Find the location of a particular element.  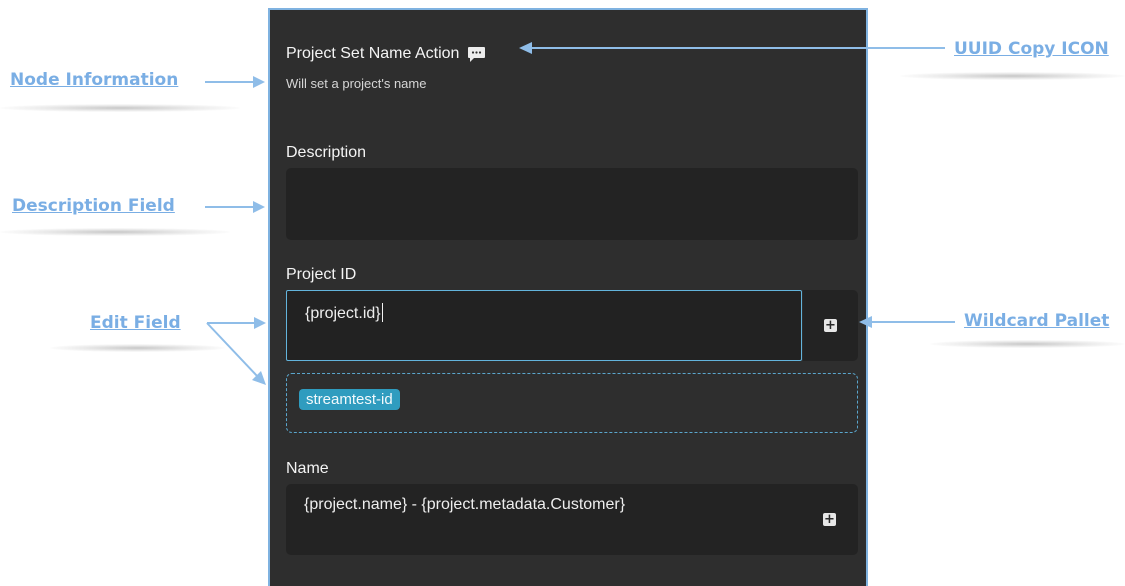

project-id-edit-field: {project.id} is located at coordinates (544, 325).